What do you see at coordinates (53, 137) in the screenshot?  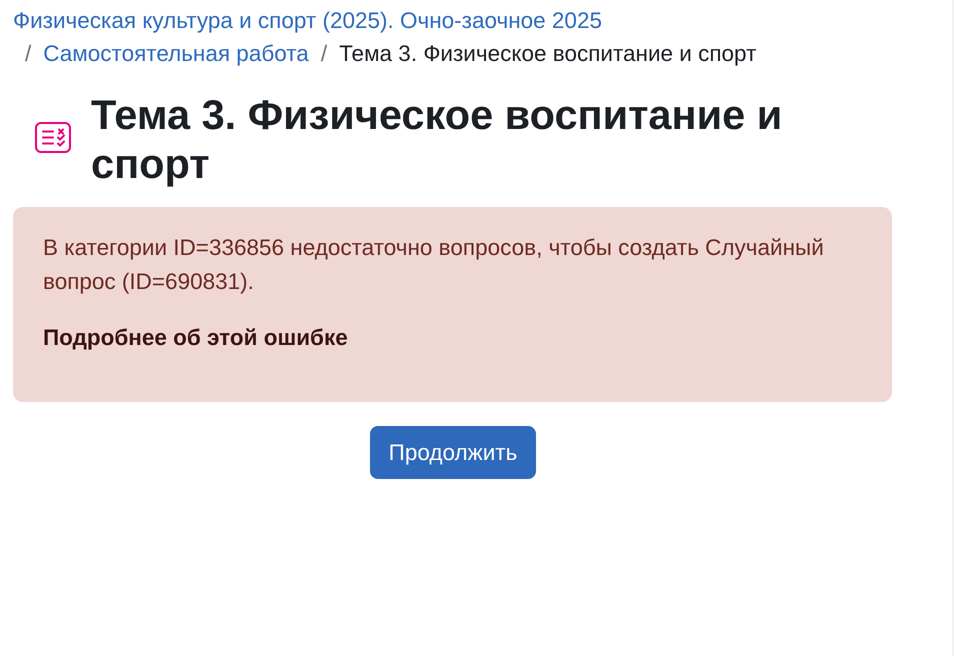 I see `checklist-icon` at bounding box center [53, 137].